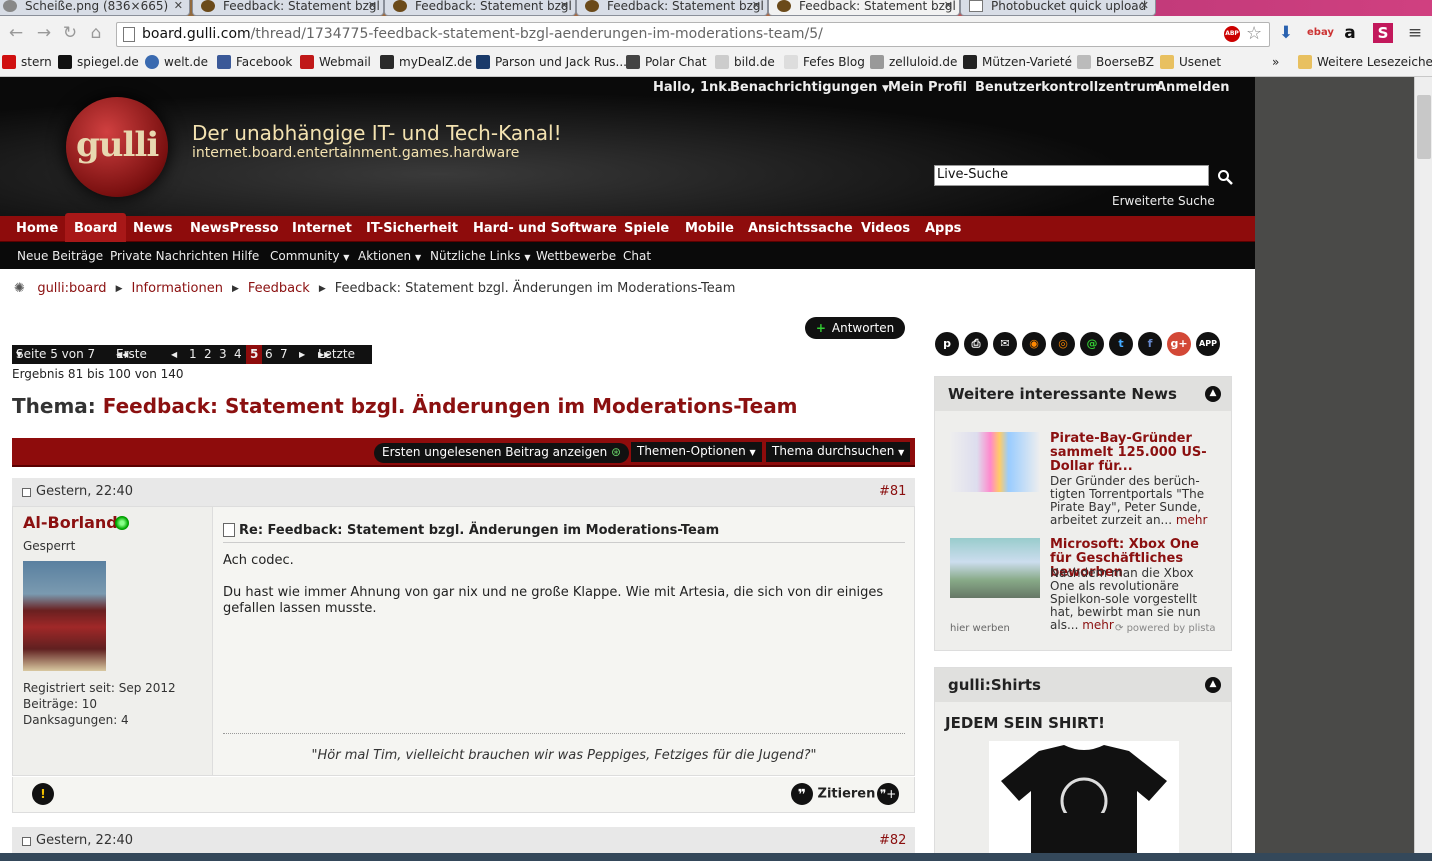 This screenshot has width=1432, height=861. What do you see at coordinates (976, 344) in the screenshot?
I see `print-icon: ⎙` at bounding box center [976, 344].